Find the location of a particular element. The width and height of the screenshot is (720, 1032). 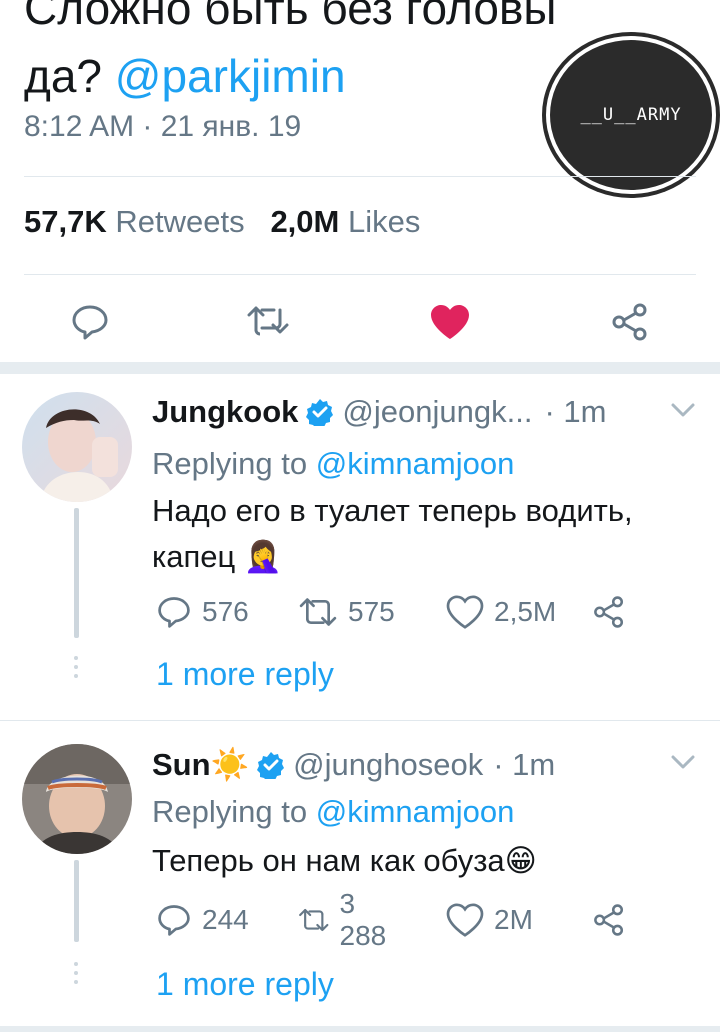

like-button: 2,5M is located at coordinates (501, 612).